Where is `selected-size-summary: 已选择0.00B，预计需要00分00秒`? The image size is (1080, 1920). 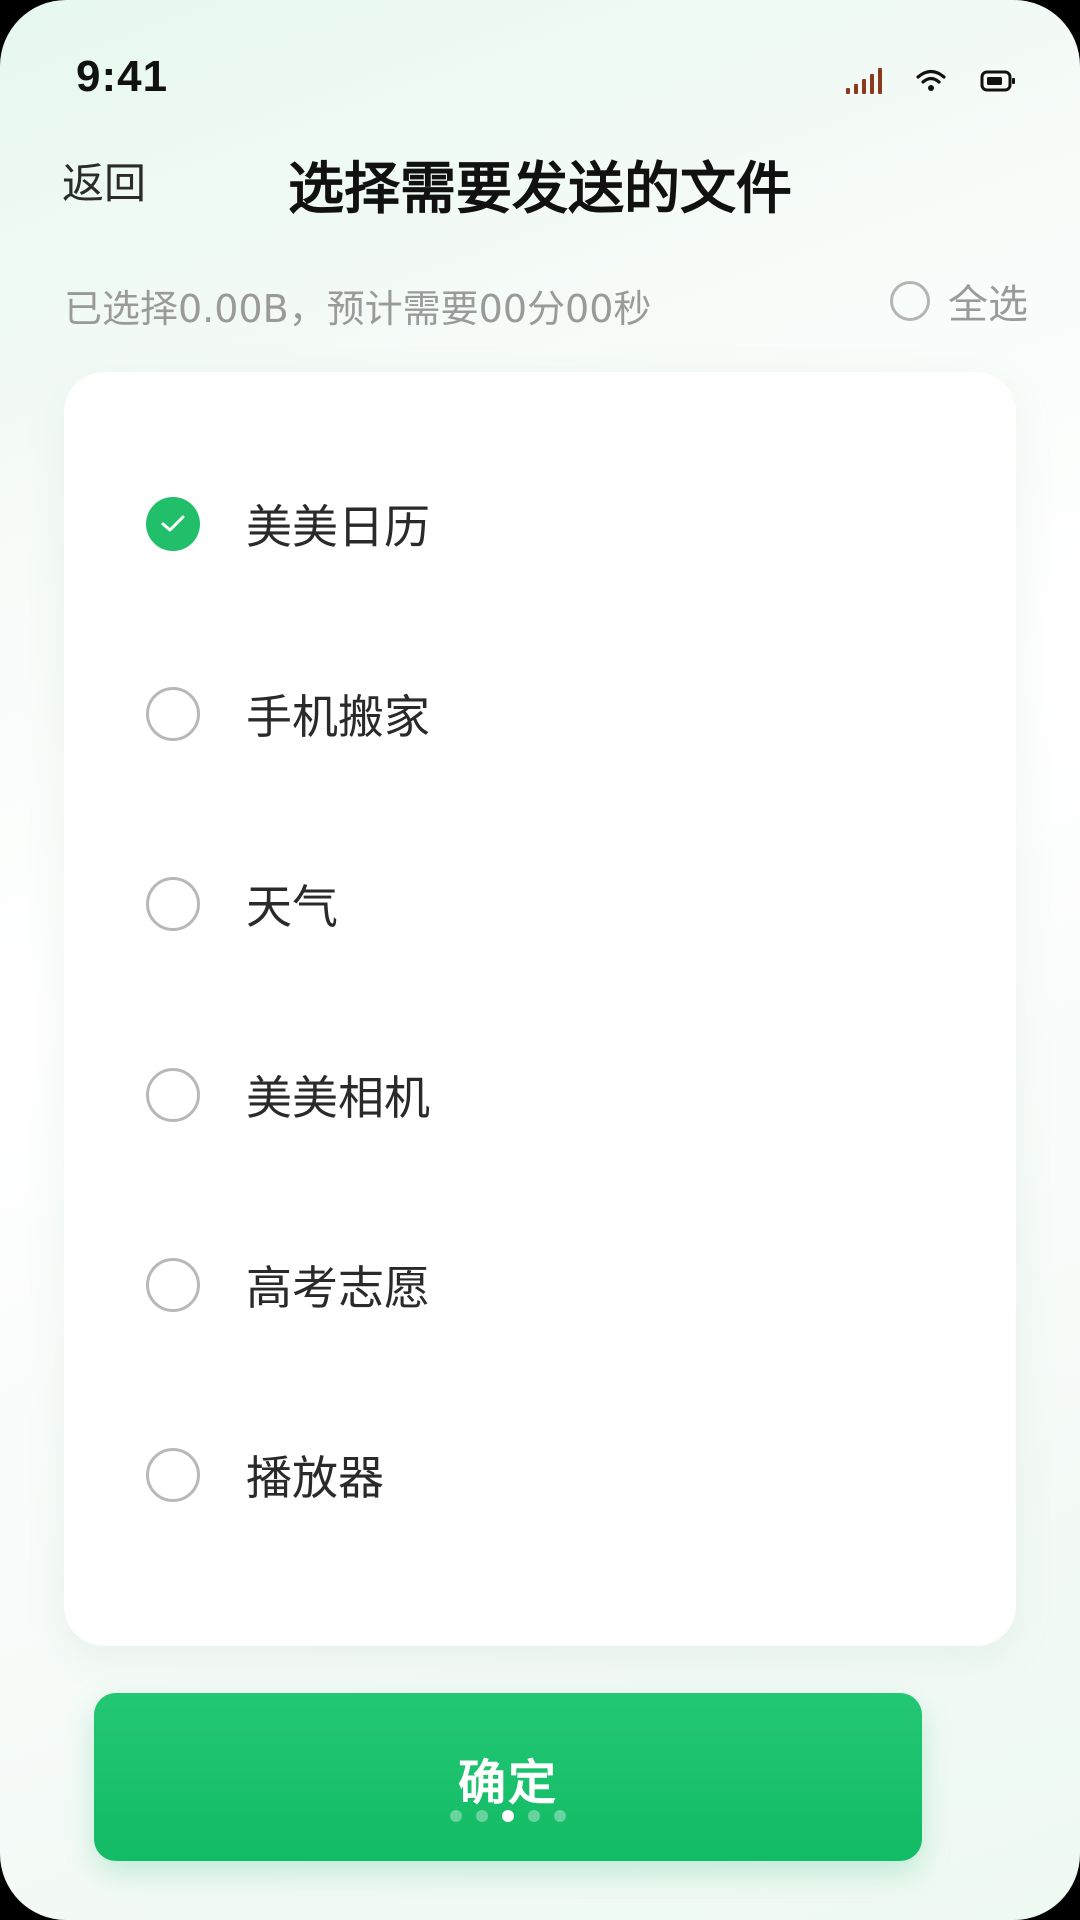 selected-size-summary: 已选择0.00B，预计需要00分00秒 is located at coordinates (358, 309).